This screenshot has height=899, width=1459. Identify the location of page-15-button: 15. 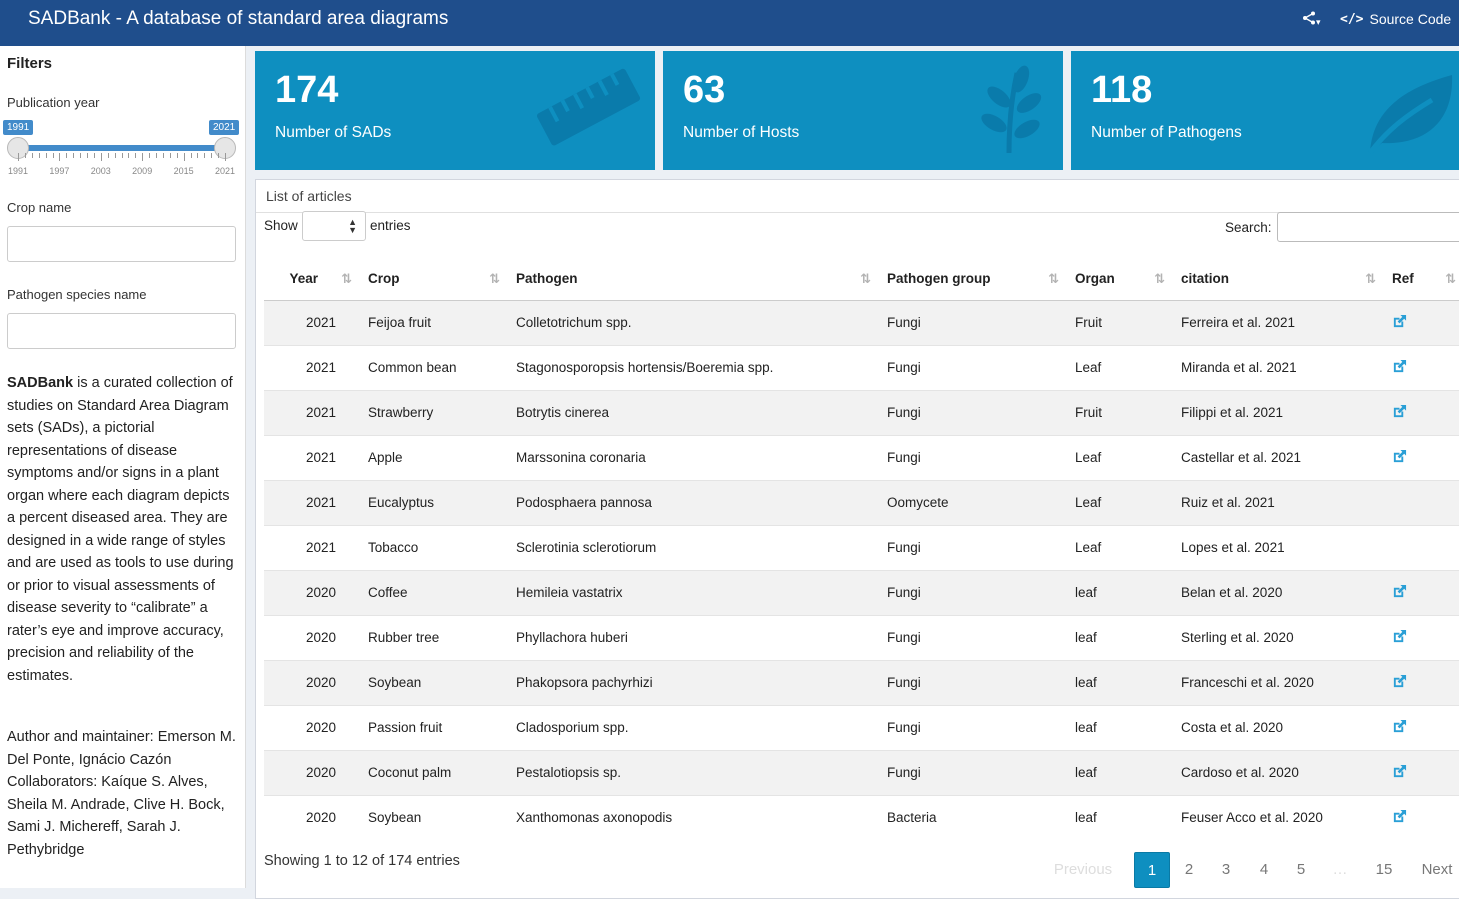
(1384, 870).